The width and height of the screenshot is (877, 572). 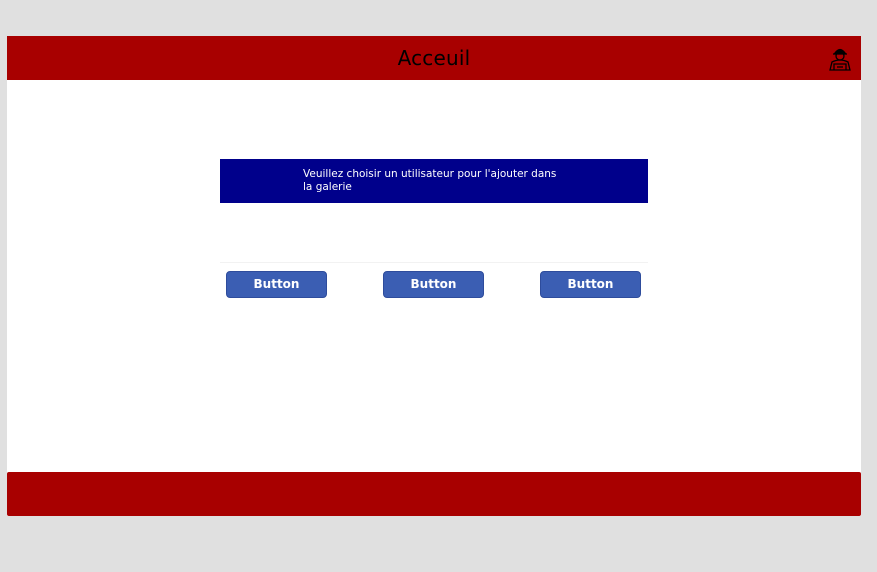 I want to click on header-bar: Acceuil, so click(x=434, y=58).